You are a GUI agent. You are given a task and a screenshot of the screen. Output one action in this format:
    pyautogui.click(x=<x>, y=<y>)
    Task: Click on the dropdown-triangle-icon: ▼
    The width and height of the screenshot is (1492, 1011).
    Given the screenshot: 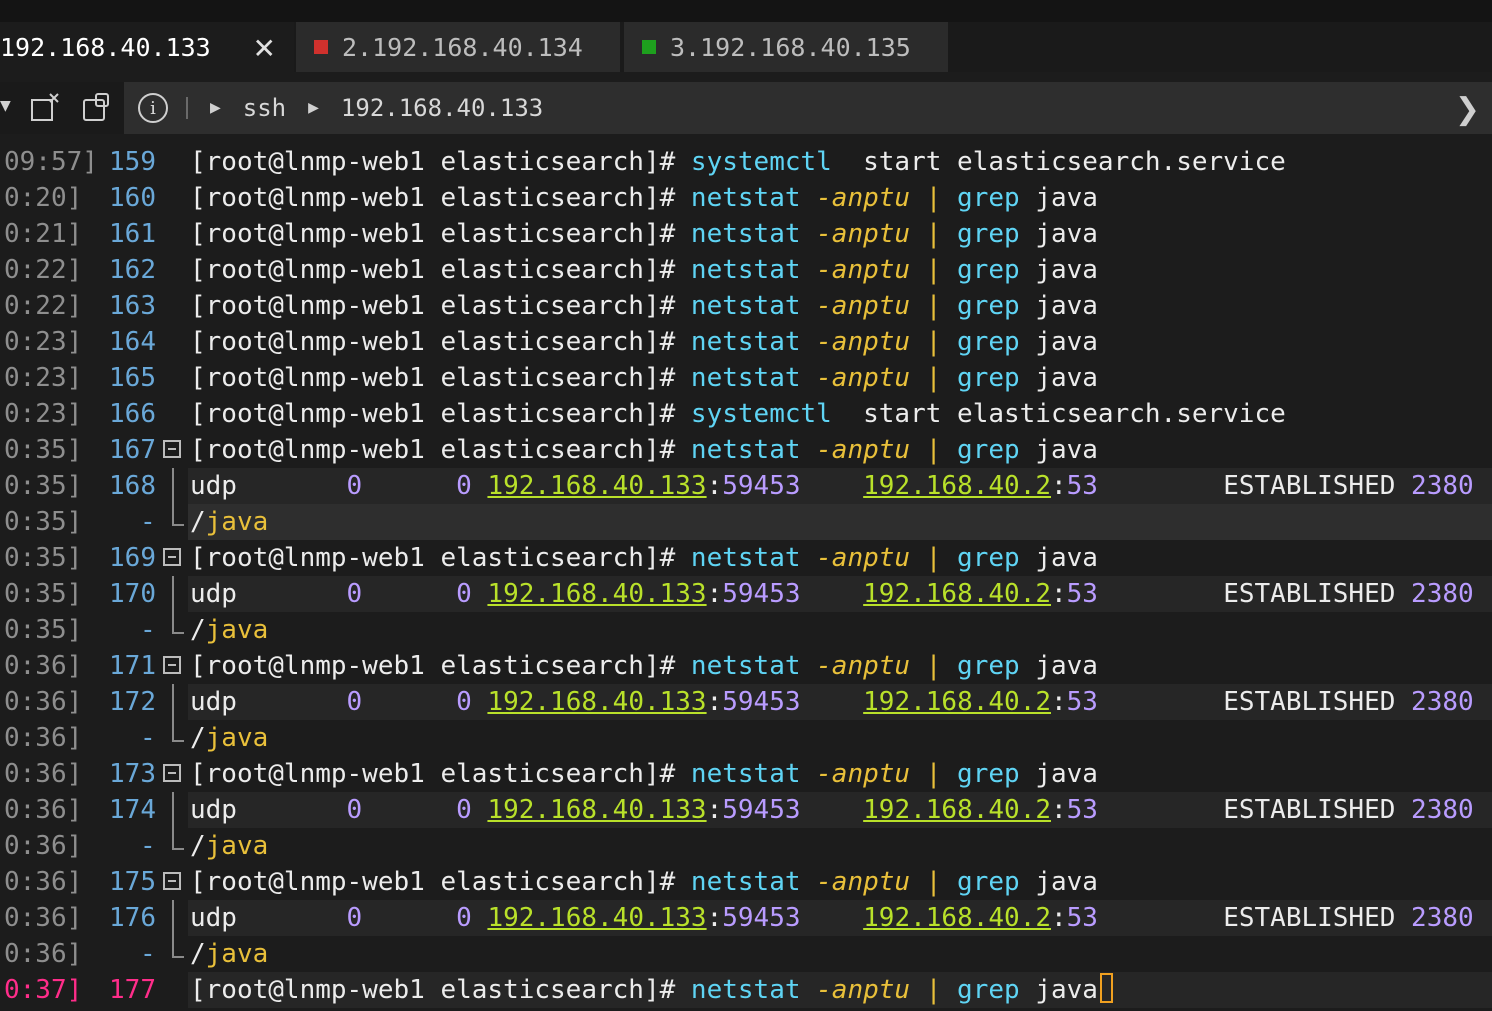 What is the action you would take?
    pyautogui.click(x=5, y=106)
    